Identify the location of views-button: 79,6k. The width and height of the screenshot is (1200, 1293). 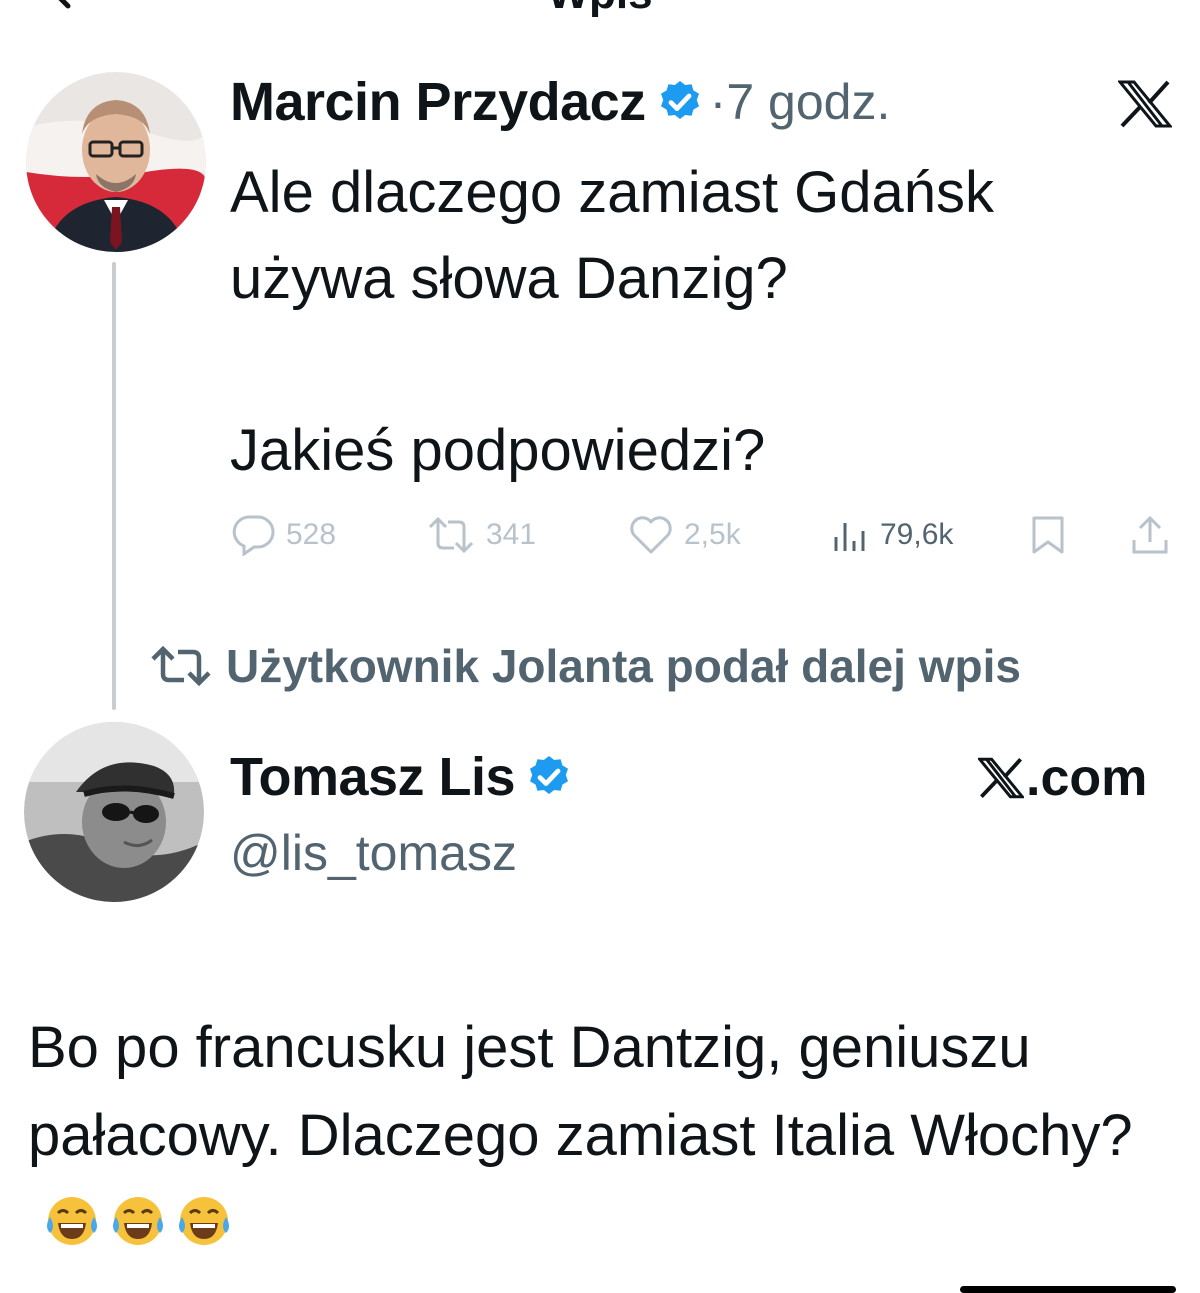
(891, 535).